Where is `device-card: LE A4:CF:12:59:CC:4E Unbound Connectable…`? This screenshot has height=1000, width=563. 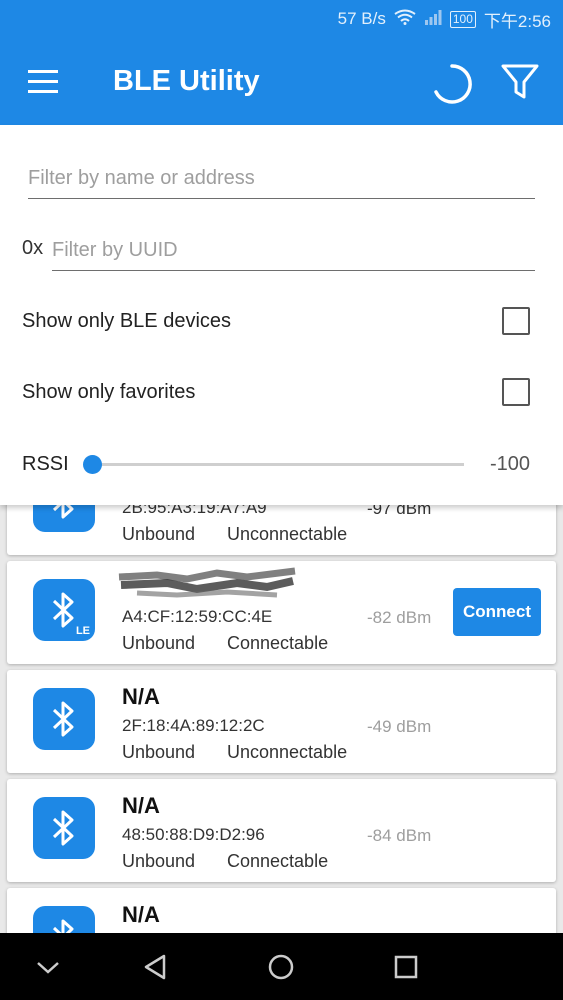
device-card: LE A4:CF:12:59:CC:4E Unbound Connectable… is located at coordinates (281, 612).